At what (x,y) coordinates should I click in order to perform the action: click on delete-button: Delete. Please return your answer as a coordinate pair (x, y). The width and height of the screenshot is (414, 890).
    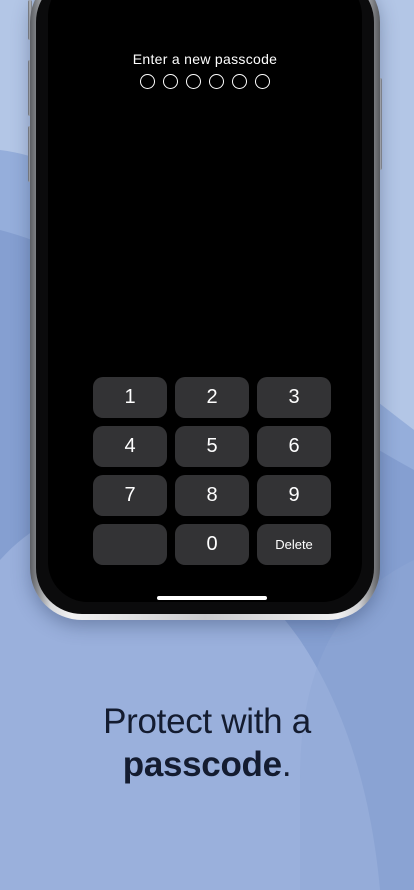
    Looking at the image, I should click on (294, 544).